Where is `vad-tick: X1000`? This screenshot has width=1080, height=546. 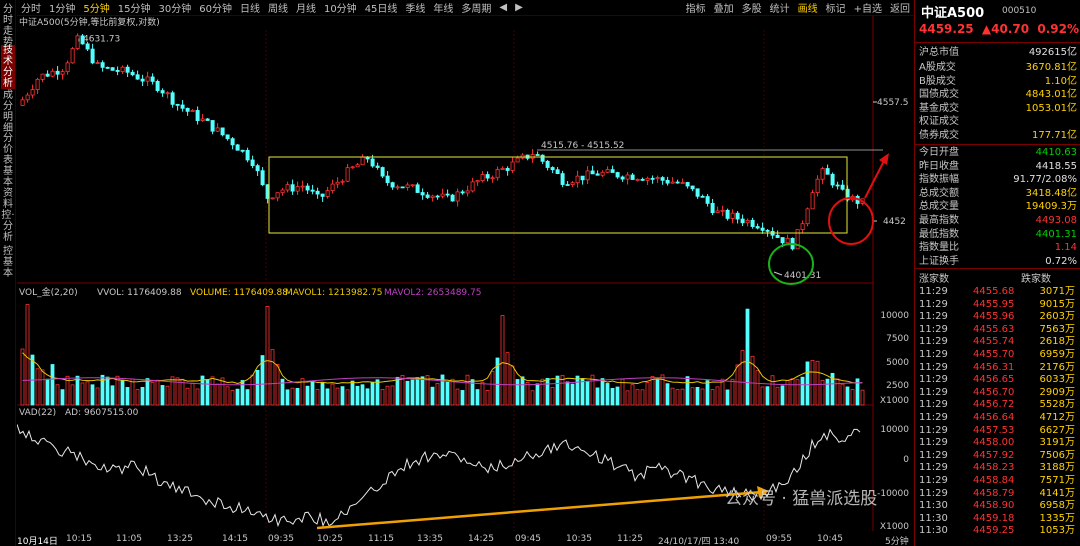 vad-tick: X1000 is located at coordinates (894, 526).